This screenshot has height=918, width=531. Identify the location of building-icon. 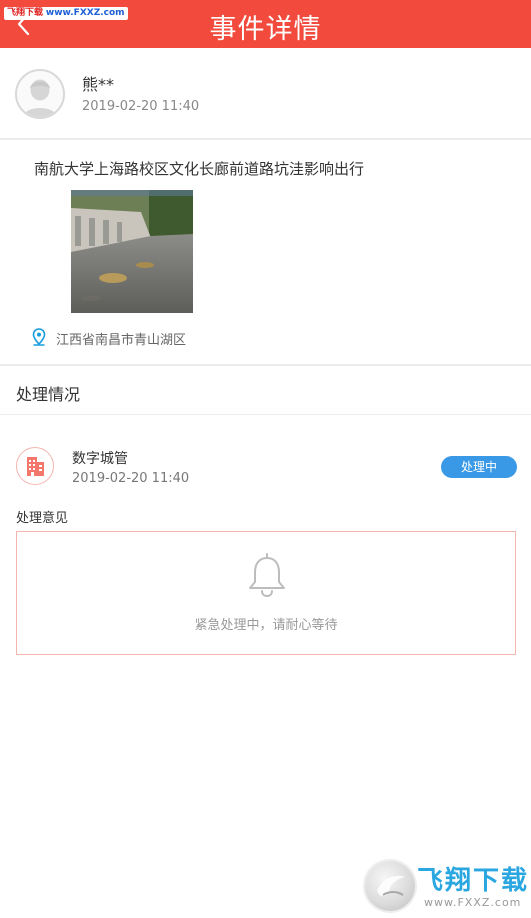
(35, 466).